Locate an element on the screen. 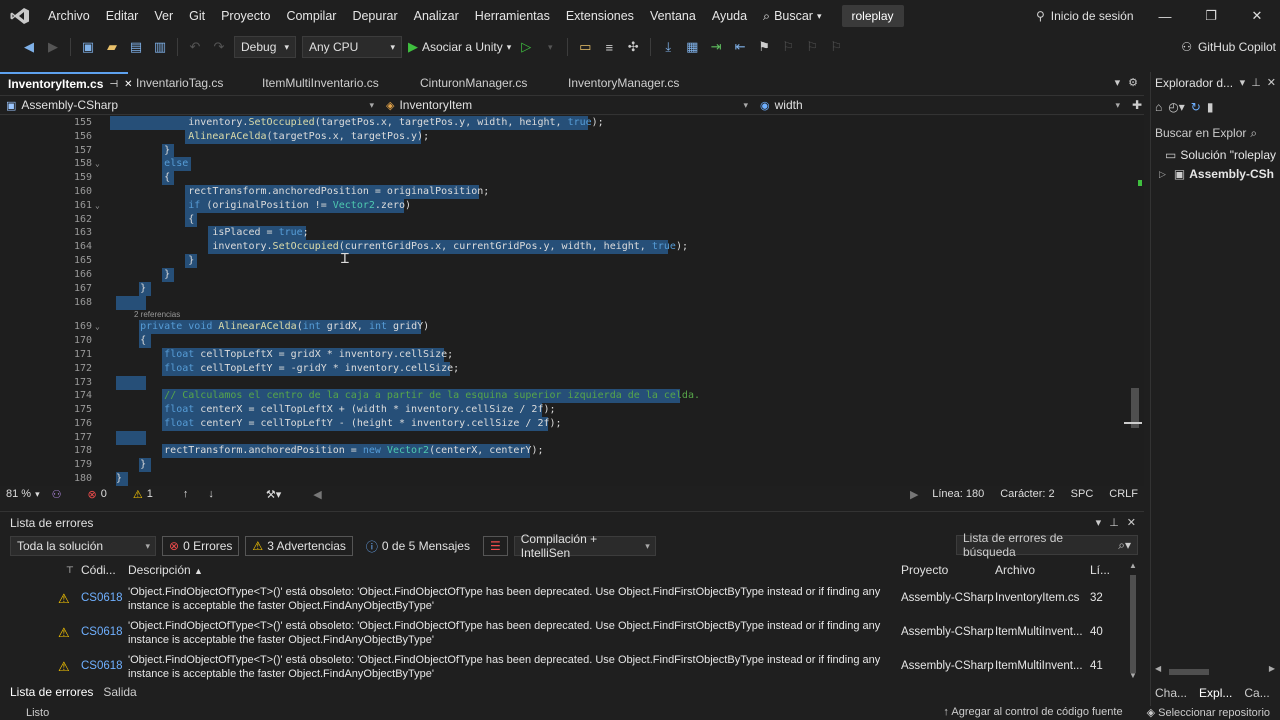 Image resolution: width=1280 pixels, height=720 pixels. outdent-icon: ⇤ is located at coordinates (740, 47).